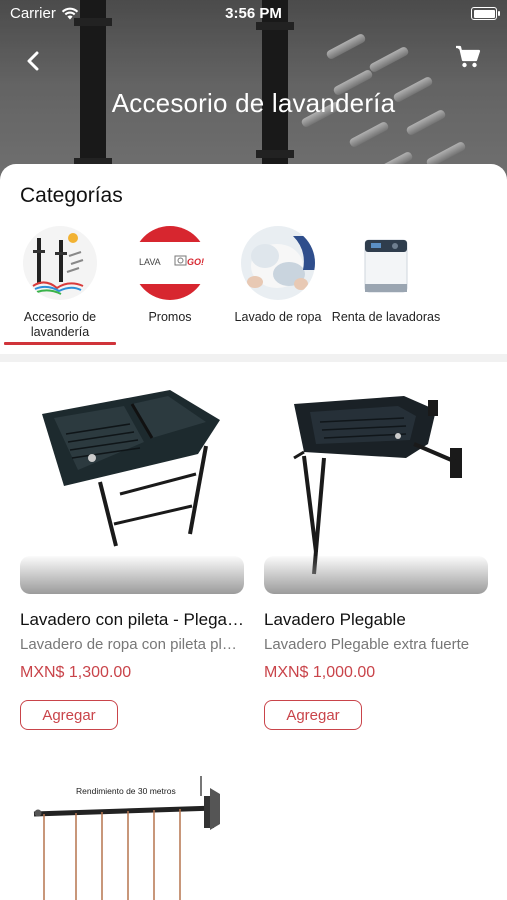 Image resolution: width=507 pixels, height=900 pixels. I want to click on category-item-accesorio: Accesorio de lavandería, so click(60, 285).